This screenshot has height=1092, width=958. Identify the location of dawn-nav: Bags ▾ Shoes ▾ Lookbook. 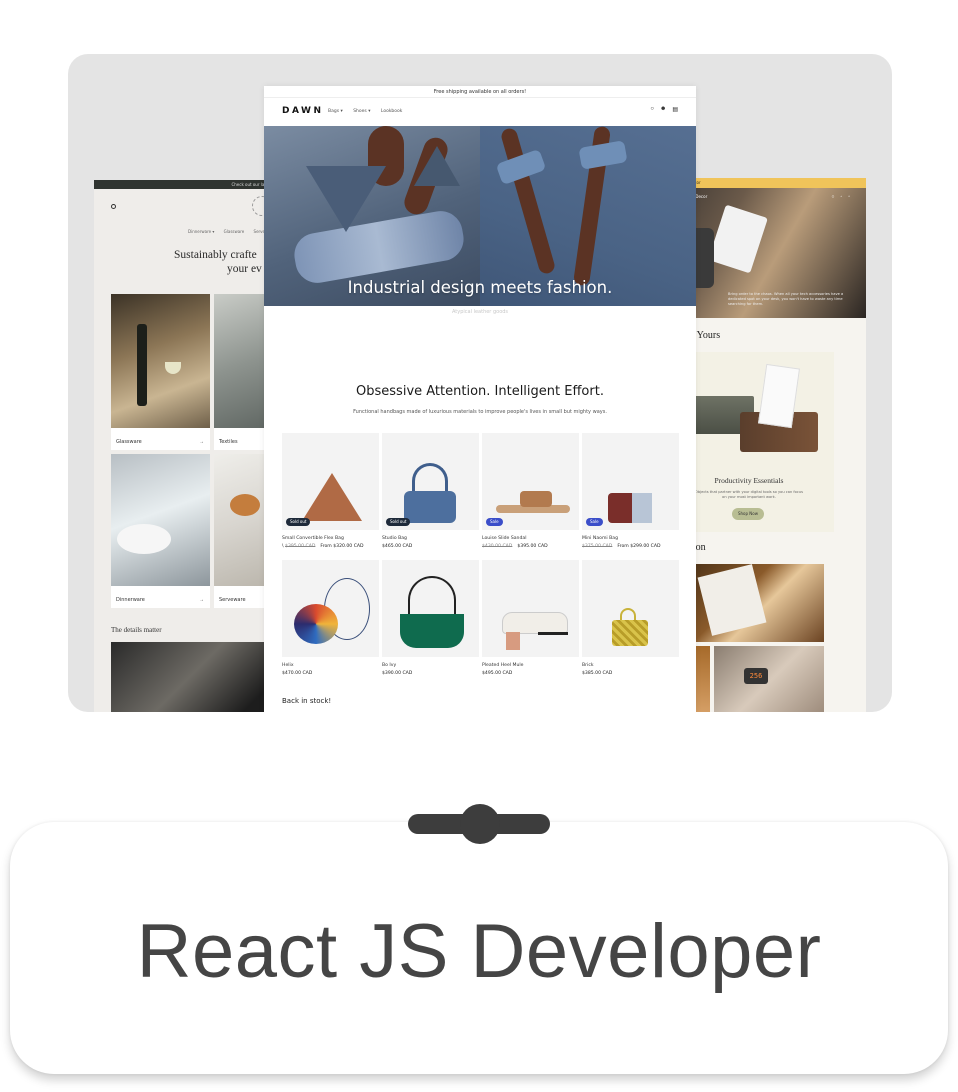
(369, 111).